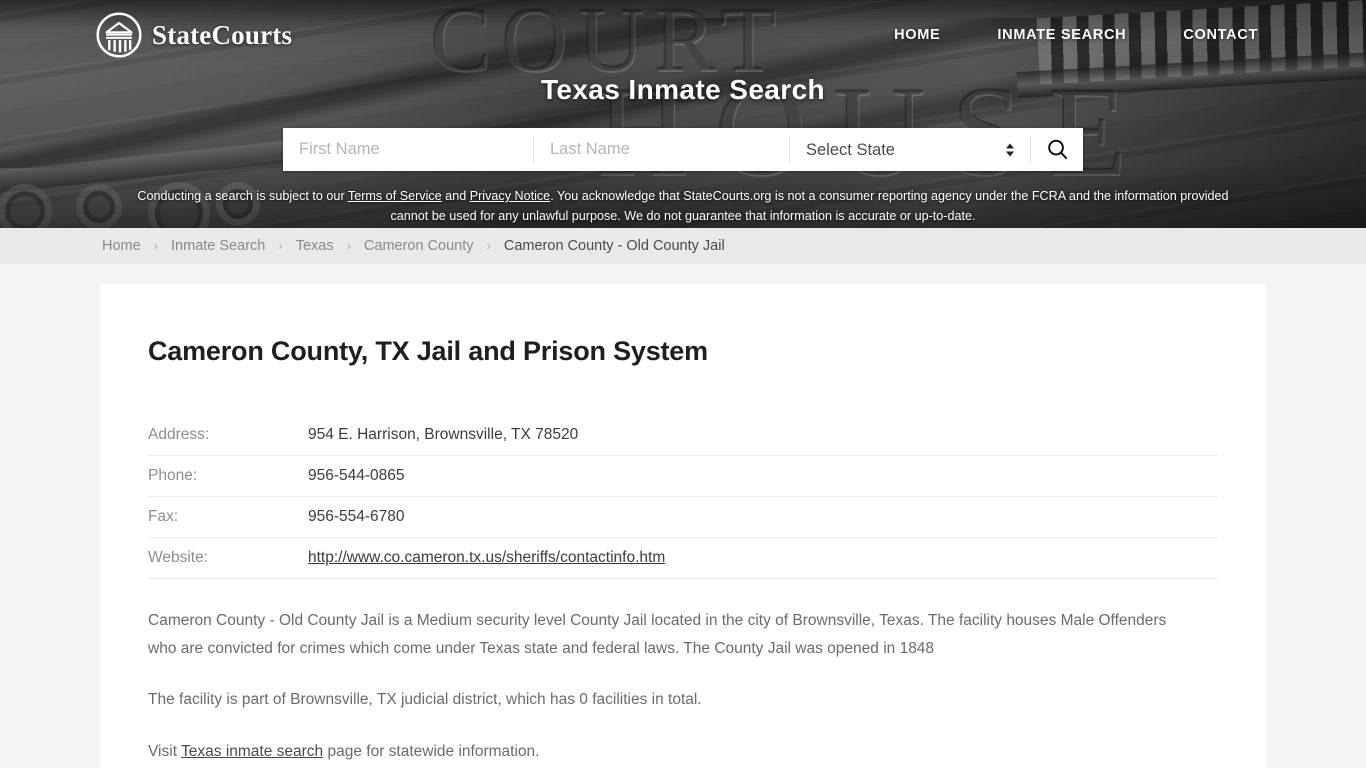  What do you see at coordinates (917, 35) in the screenshot?
I see `nav-item-home: HOME` at bounding box center [917, 35].